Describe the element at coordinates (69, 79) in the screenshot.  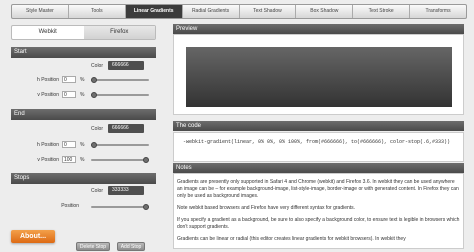
I see `start-h-position-input: 0` at that location.